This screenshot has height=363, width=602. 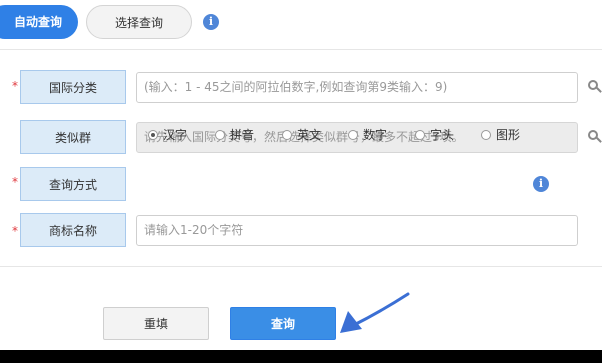 What do you see at coordinates (351, 322) in the screenshot?
I see `arrow-head` at bounding box center [351, 322].